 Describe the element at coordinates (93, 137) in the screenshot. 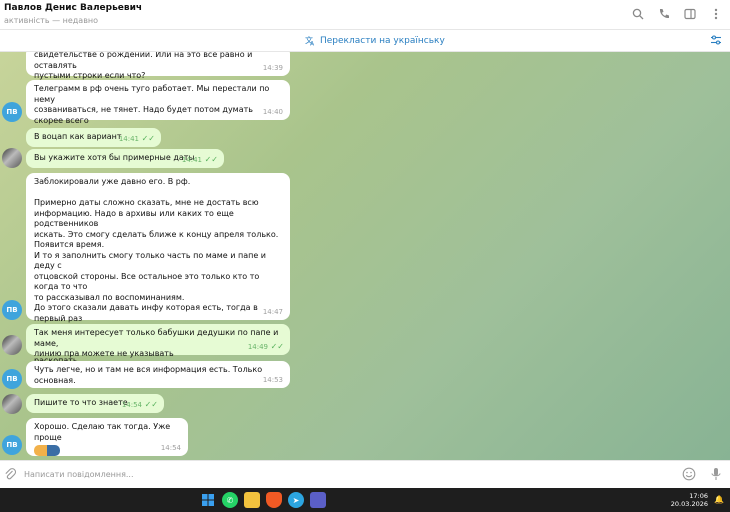

I see `message-outgoing: В воцап как вариант 14:41 ✓✓` at that location.